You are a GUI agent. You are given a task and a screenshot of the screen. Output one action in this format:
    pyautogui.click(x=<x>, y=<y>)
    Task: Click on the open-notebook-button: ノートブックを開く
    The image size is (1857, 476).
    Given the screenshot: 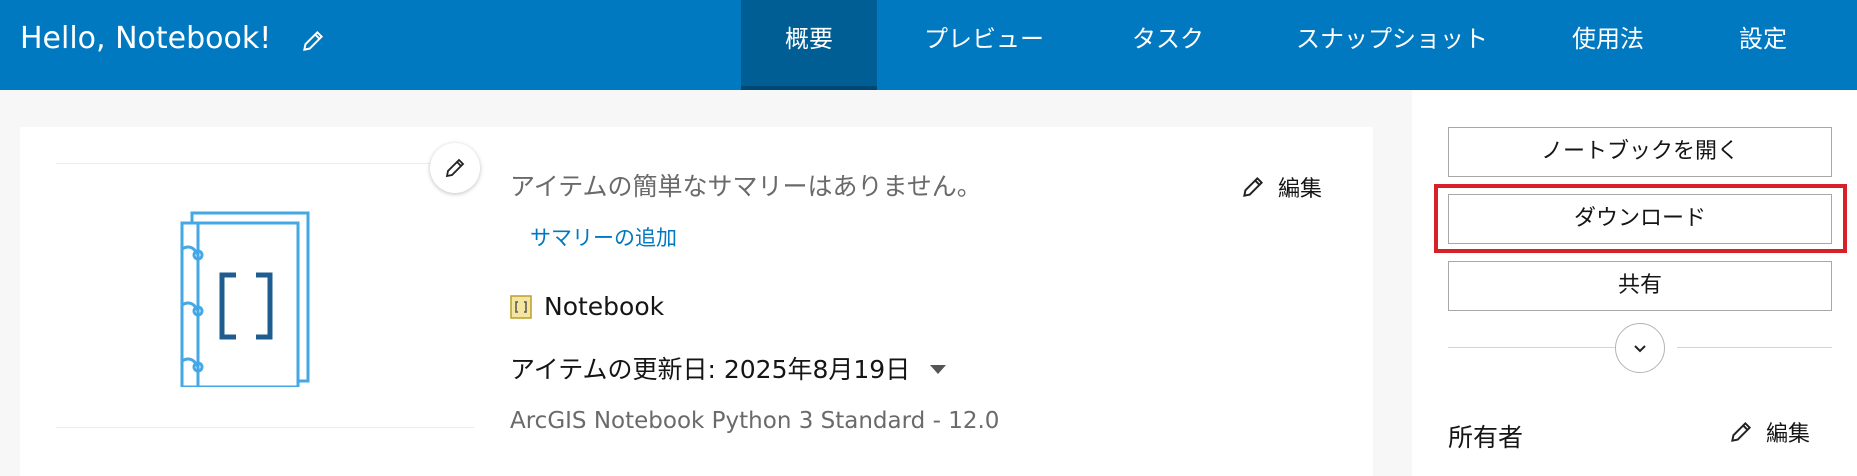 What is the action you would take?
    pyautogui.click(x=1640, y=152)
    